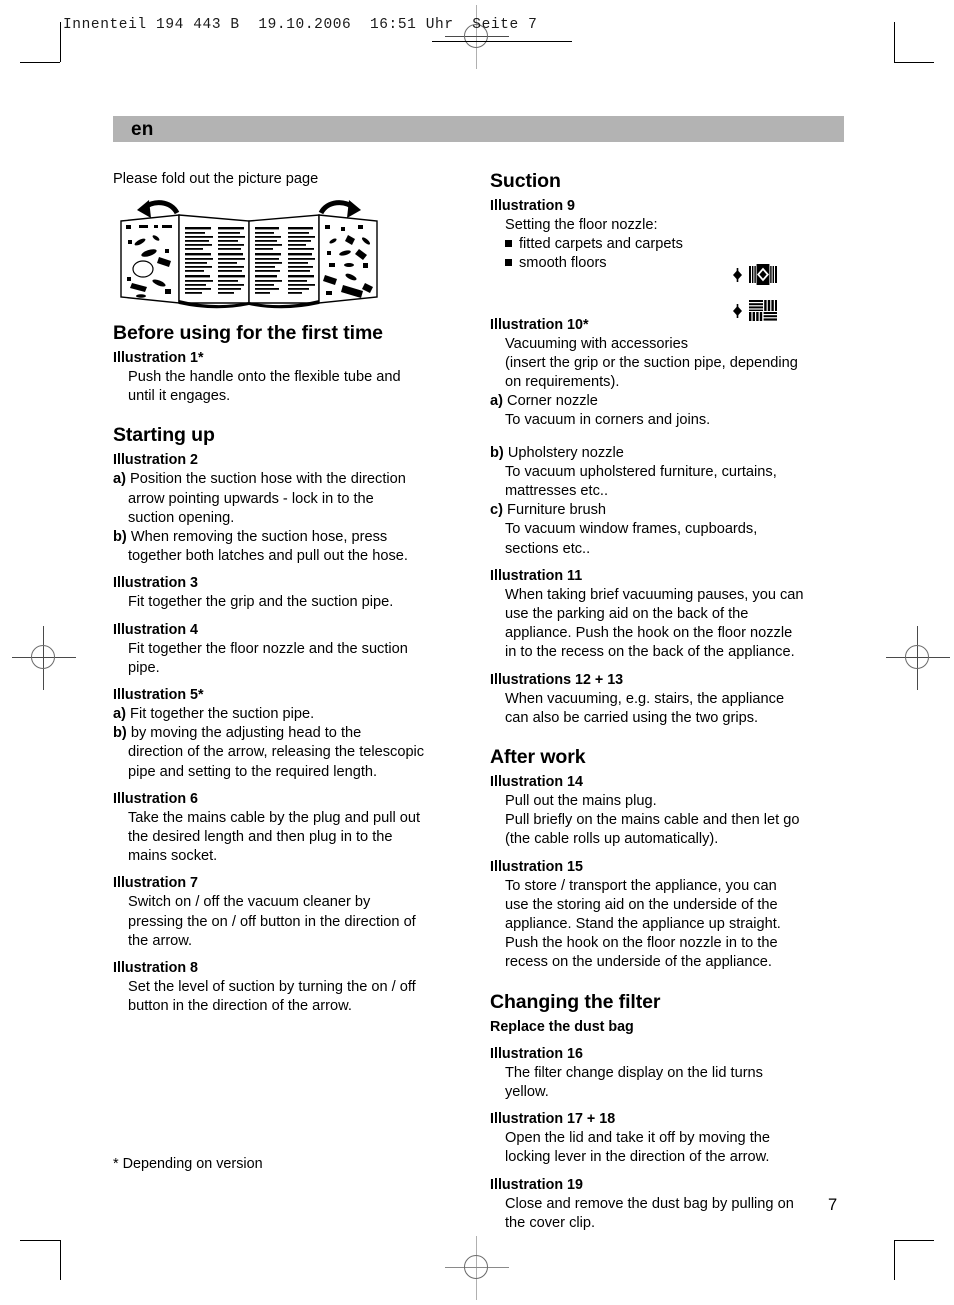 The width and height of the screenshot is (954, 1305). I want to click on illustration-5-item-b: b) by moving the adjusting head to the, so click(289, 733).